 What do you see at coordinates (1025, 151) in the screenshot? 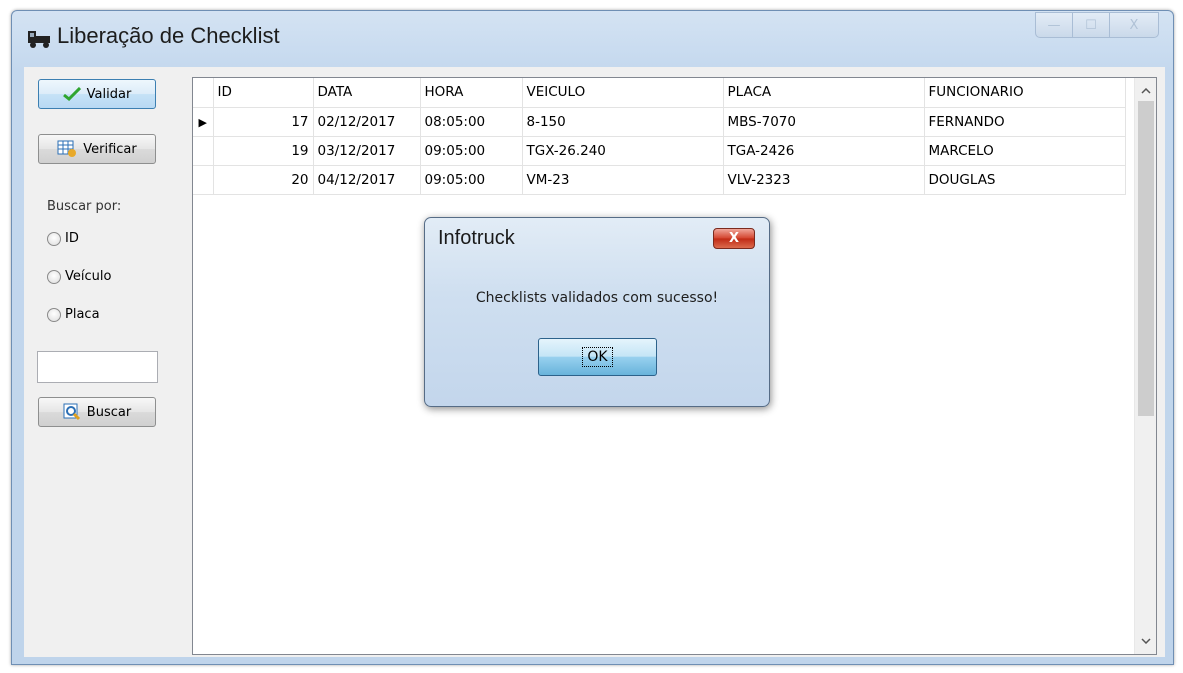
I see `cell-funcionario: MARCELO` at bounding box center [1025, 151].